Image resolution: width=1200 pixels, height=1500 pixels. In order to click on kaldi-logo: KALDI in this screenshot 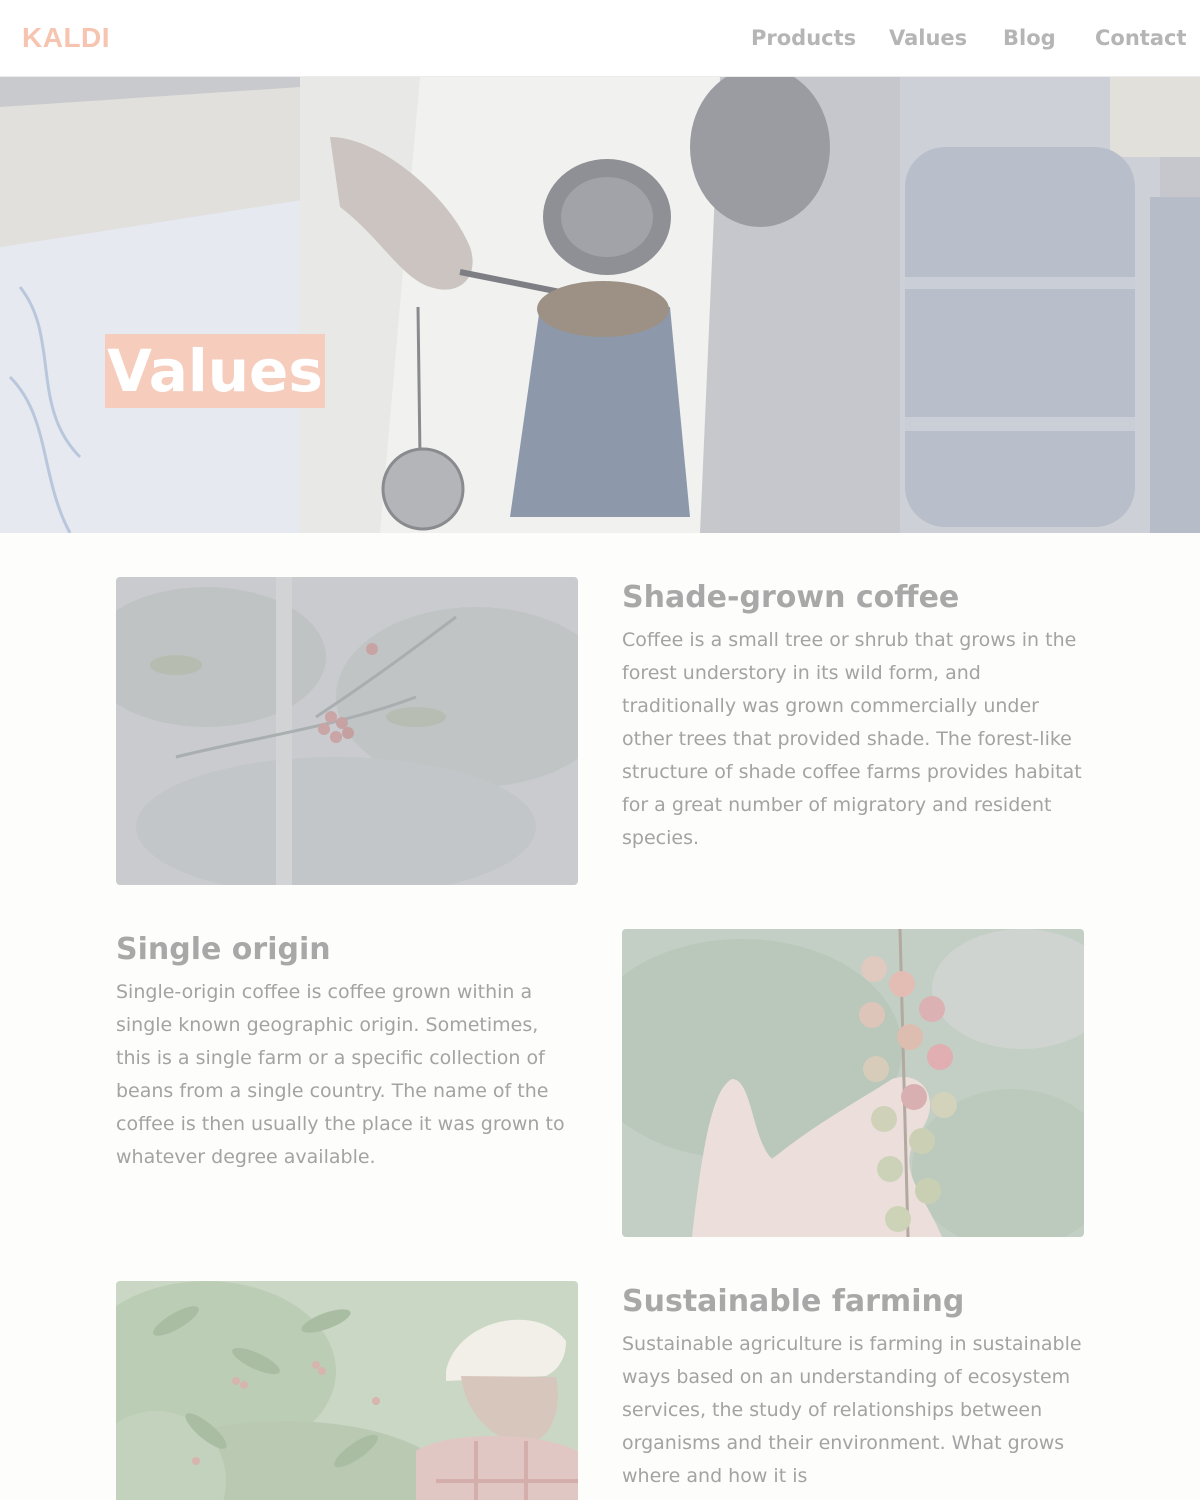, I will do `click(66, 38)`.